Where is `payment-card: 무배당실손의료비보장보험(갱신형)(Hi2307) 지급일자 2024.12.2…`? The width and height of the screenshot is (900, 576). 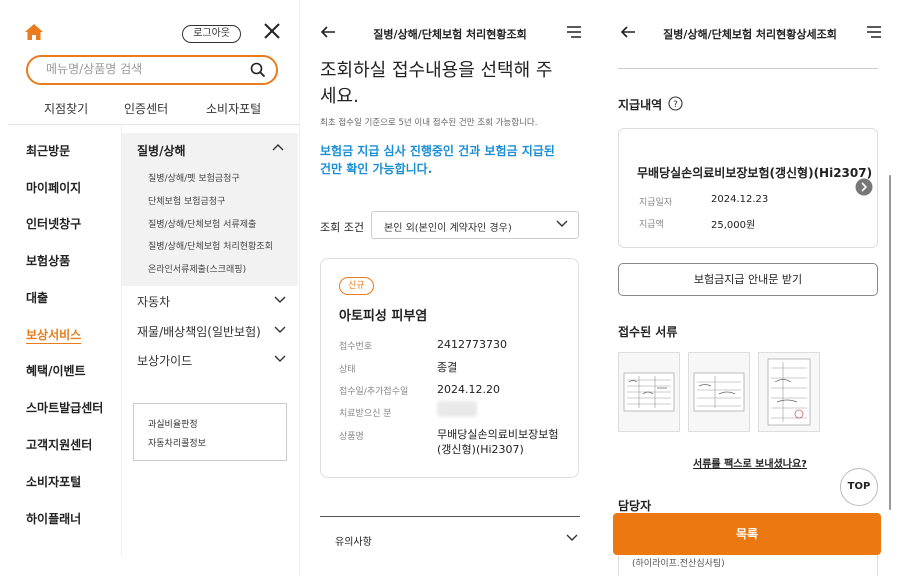 payment-card: 무배당실손의료비보장보험(갱신형)(Hi2307) 지급일자 2024.12.2… is located at coordinates (748, 188).